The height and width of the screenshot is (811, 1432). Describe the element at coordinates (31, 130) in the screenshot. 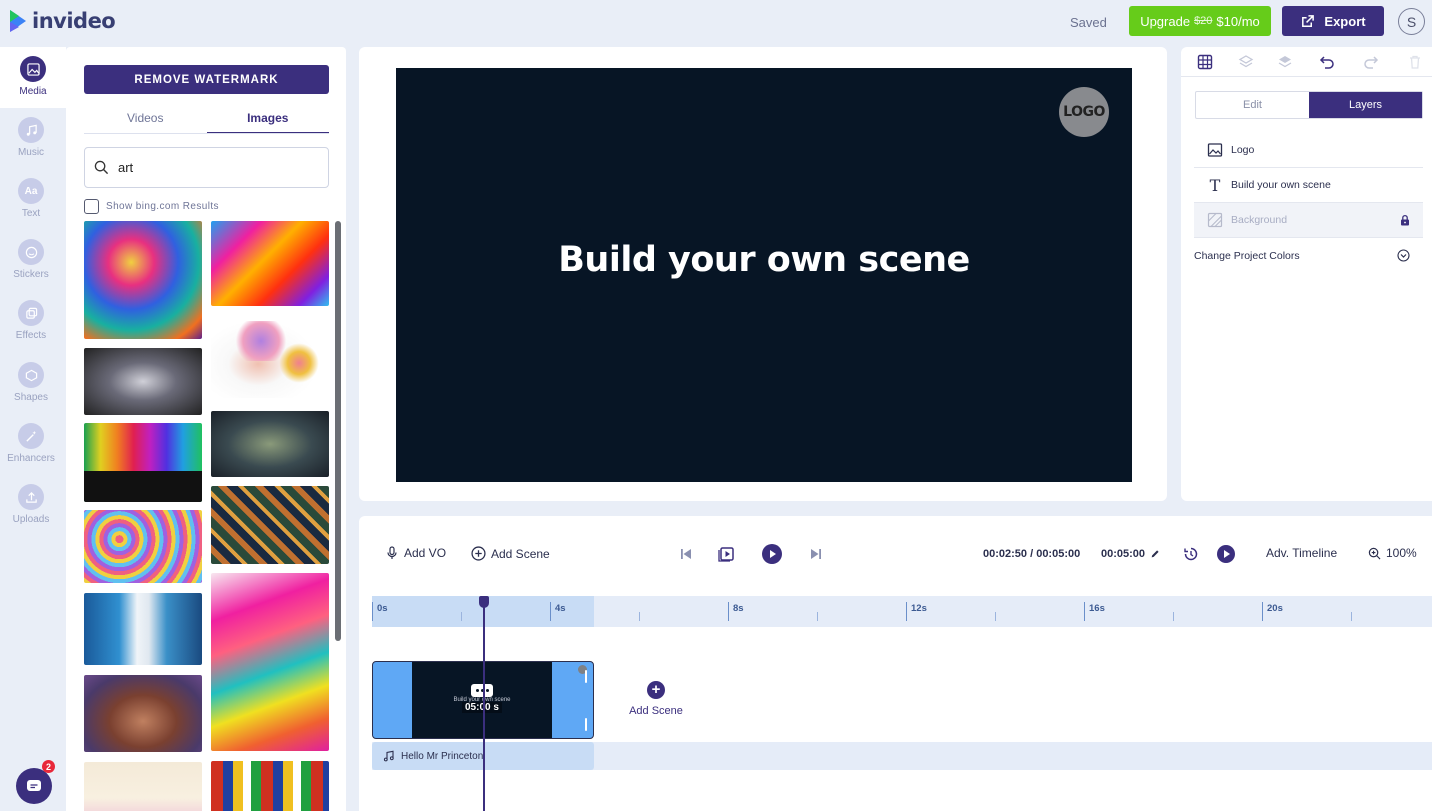

I see `music-icon` at that location.